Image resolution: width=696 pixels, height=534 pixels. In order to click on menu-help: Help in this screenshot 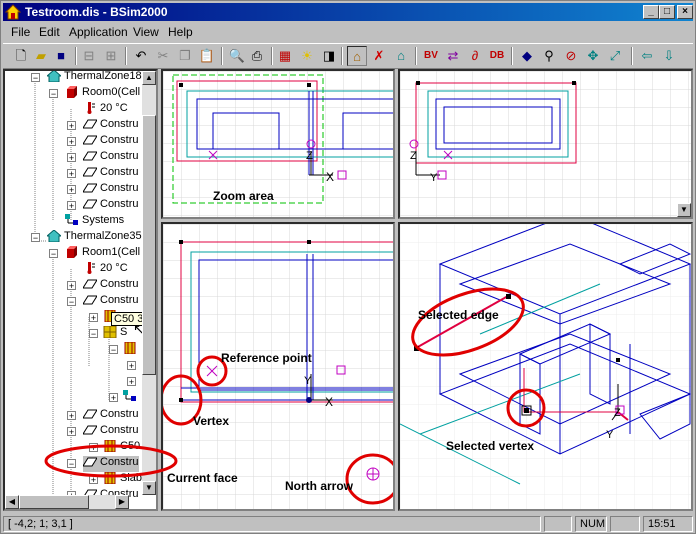, I will do `click(180, 32)`.